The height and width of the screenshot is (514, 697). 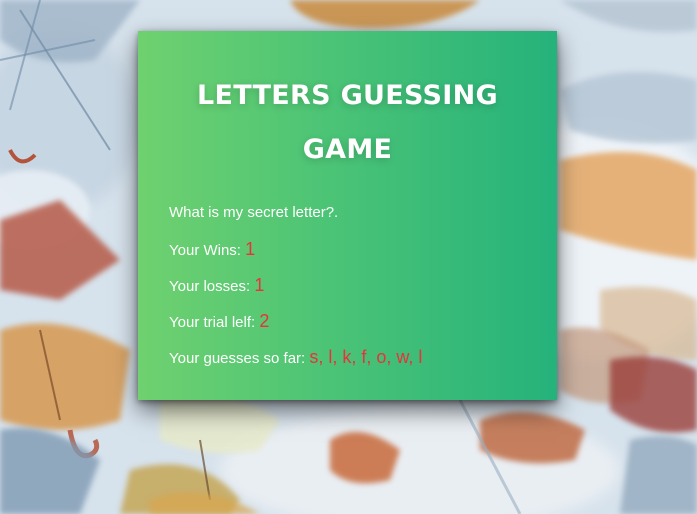 I want to click on wins-label: Your Wins:, so click(x=205, y=250).